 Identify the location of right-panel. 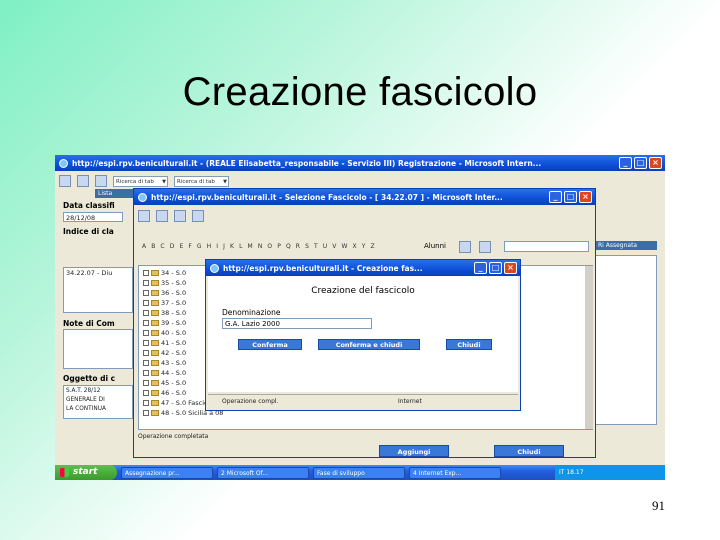
(626, 340).